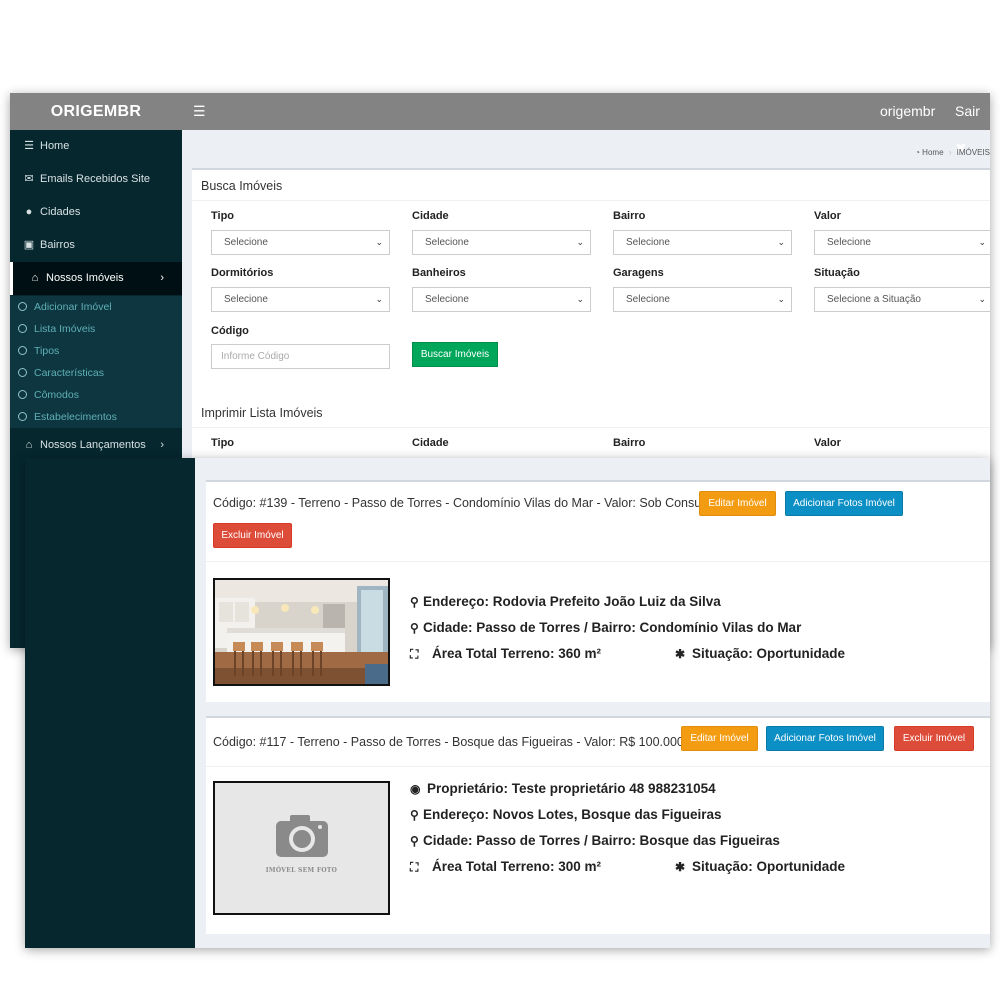 The height and width of the screenshot is (1000, 1000). Describe the element at coordinates (932, 152) in the screenshot. I see `breadcrumb-home: Home` at that location.